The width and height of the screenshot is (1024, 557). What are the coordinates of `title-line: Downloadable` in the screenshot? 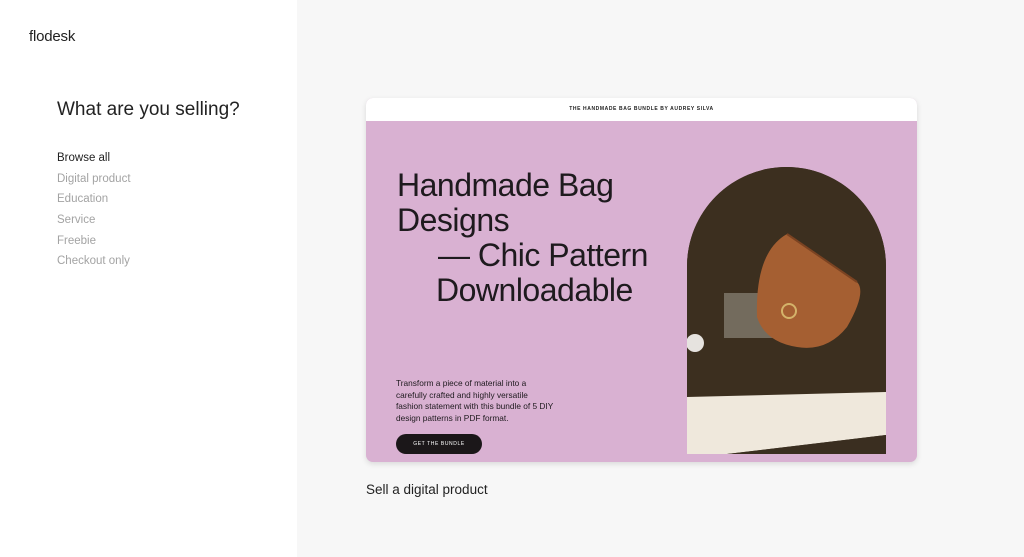 It's located at (534, 290).